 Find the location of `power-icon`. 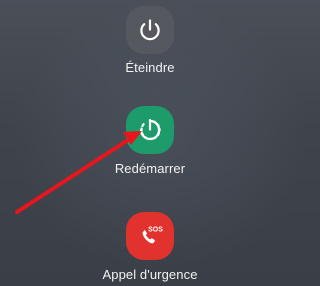

power-icon is located at coordinates (150, 30).